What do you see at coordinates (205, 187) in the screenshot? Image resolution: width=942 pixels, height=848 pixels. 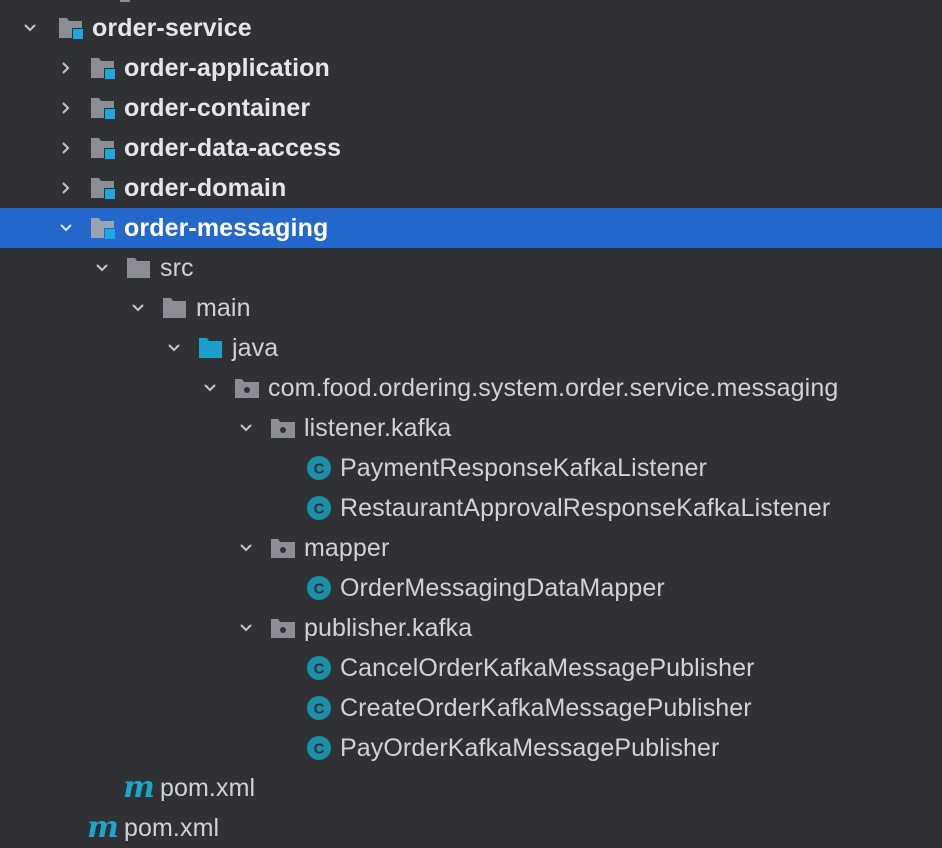 I see `tree-item-label: order-domain` at bounding box center [205, 187].